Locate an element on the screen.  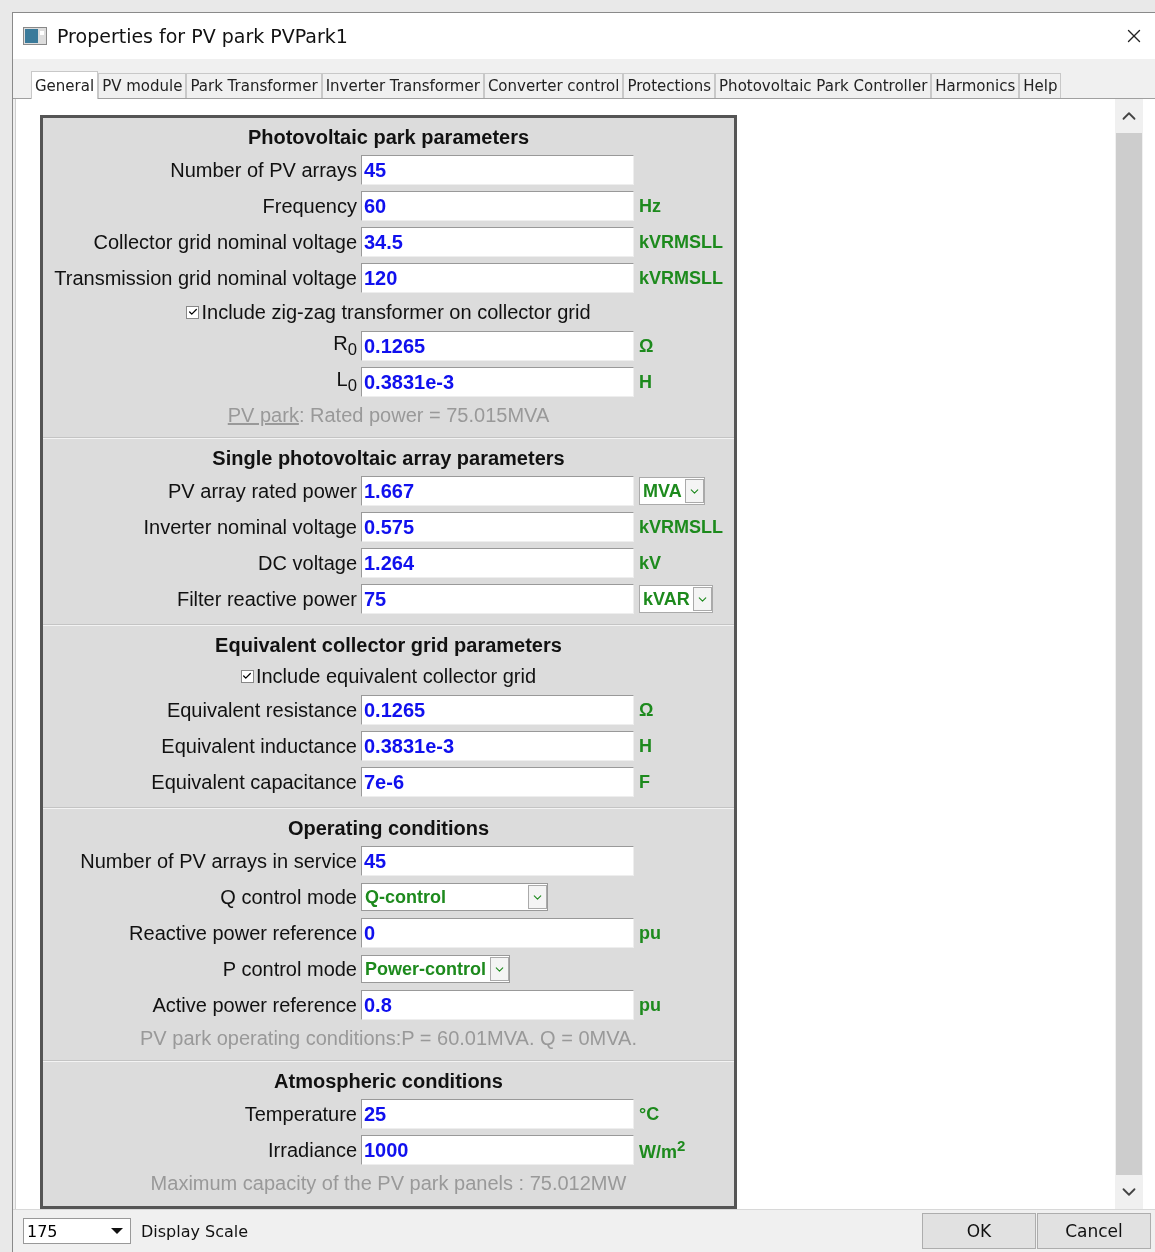
tab: Help is located at coordinates (1040, 85).